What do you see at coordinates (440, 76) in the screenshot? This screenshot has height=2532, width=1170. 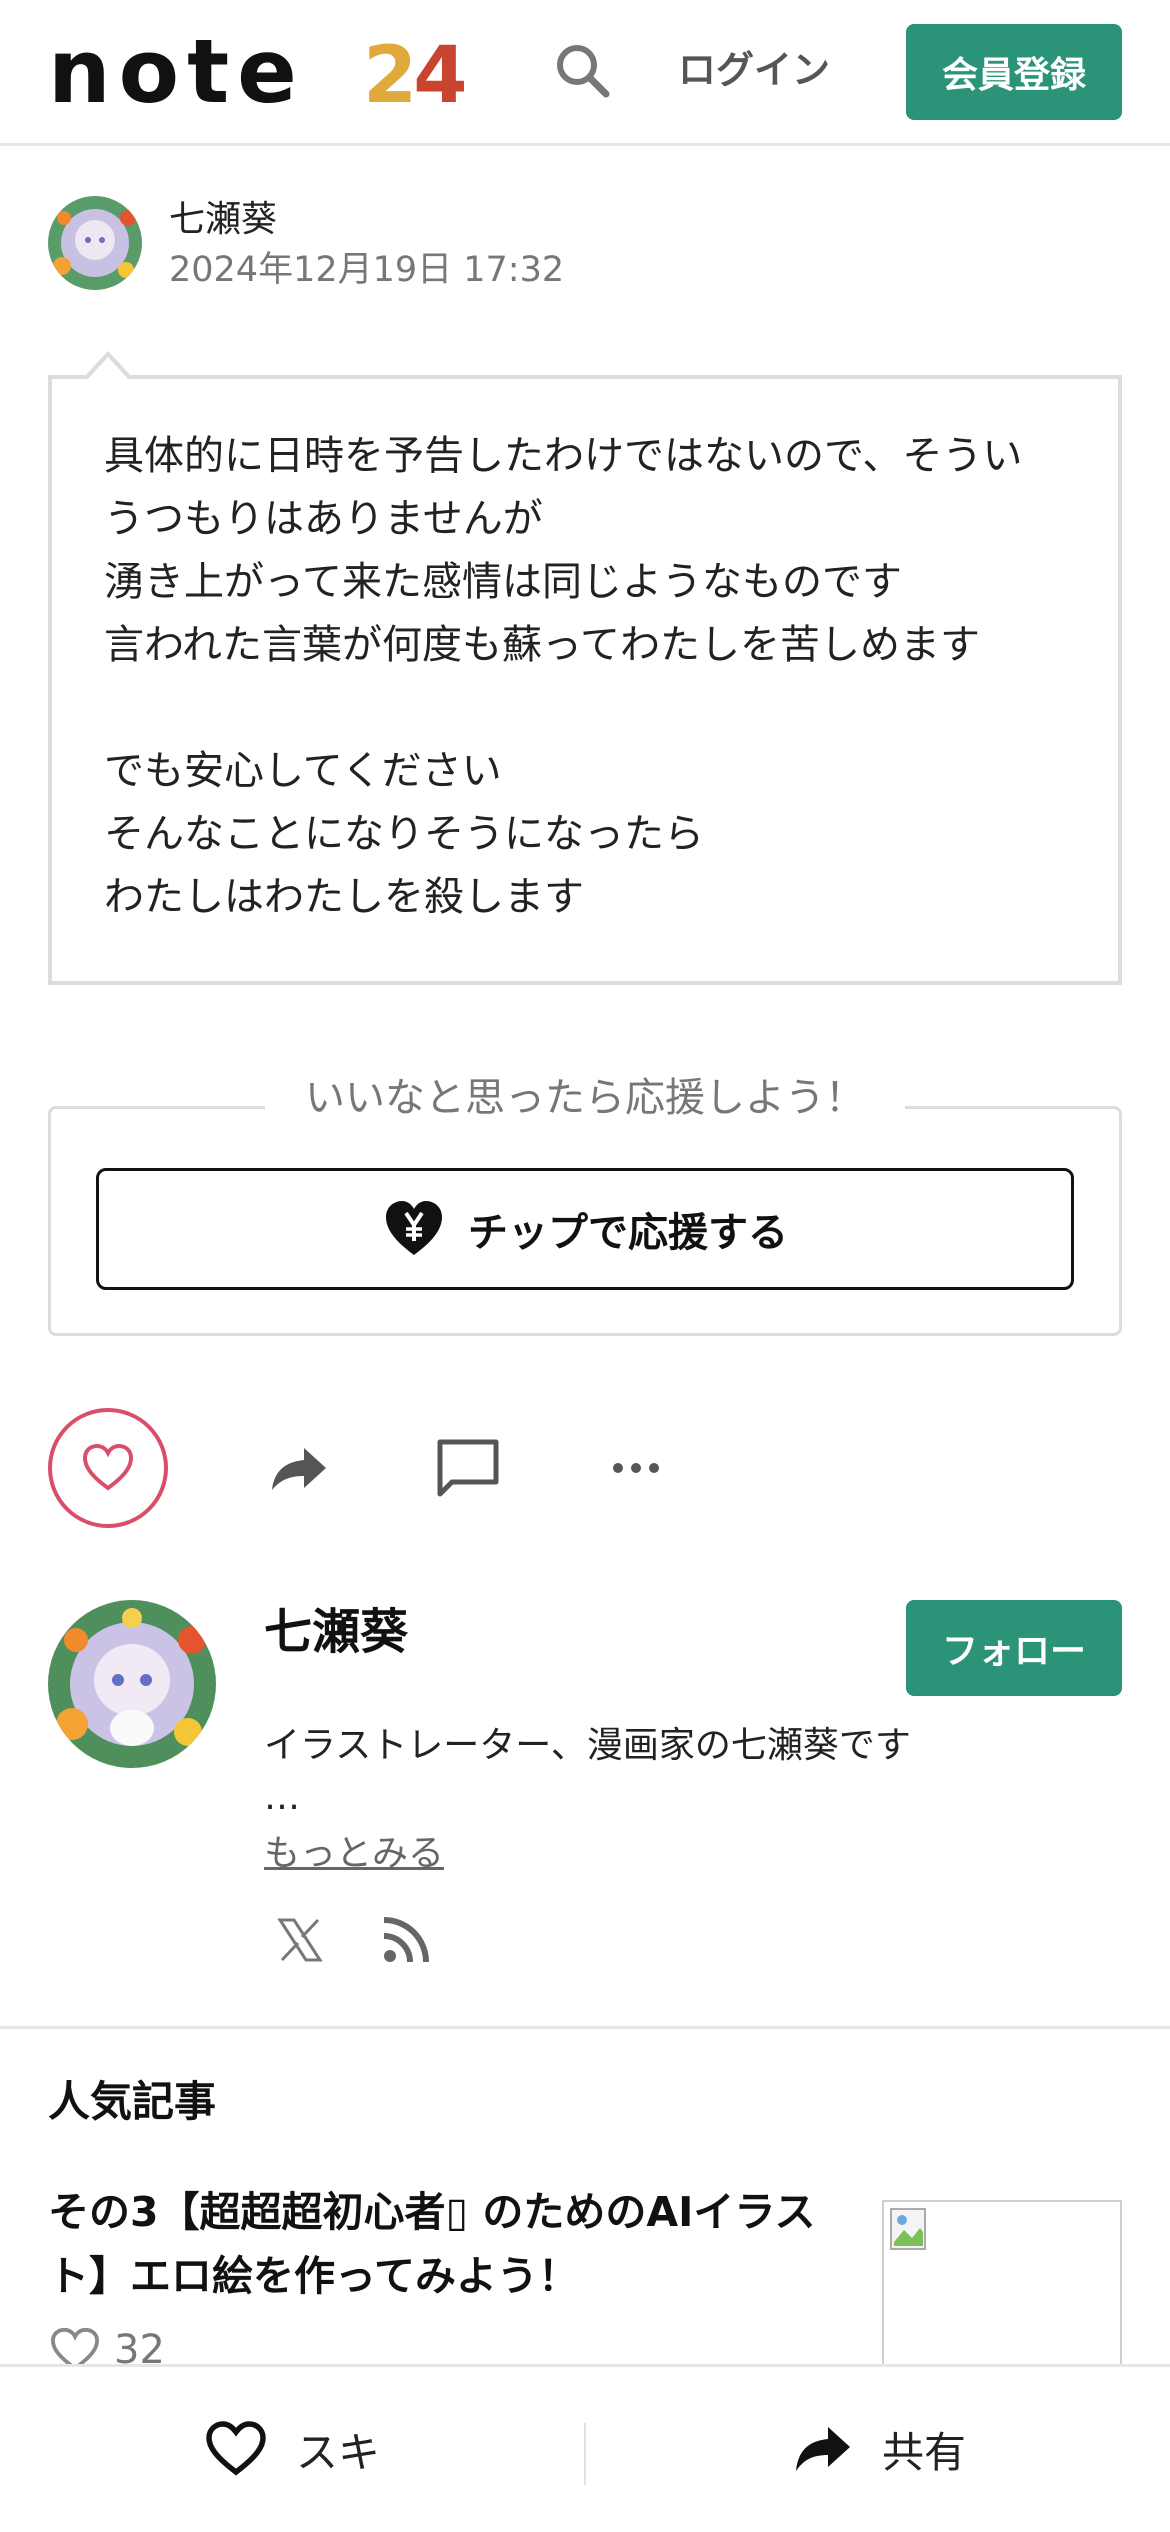 I see `logo-badge-digit-4: 4` at bounding box center [440, 76].